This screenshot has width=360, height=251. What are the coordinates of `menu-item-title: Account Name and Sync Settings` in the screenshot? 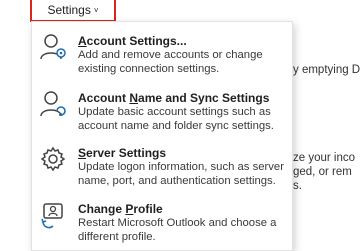 It's located at (174, 98).